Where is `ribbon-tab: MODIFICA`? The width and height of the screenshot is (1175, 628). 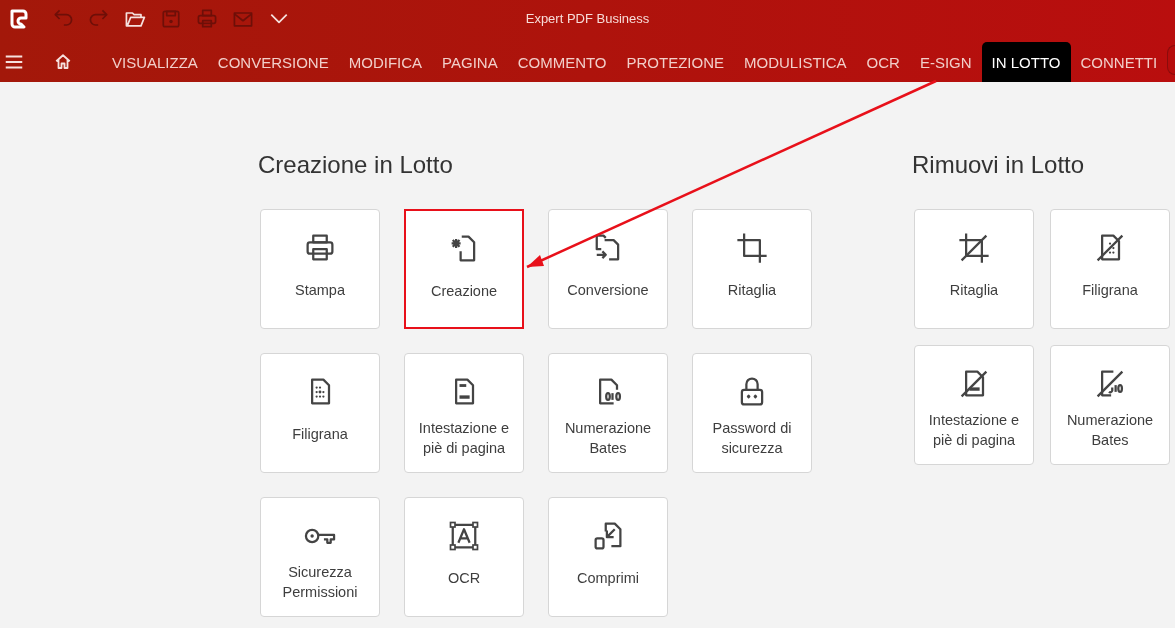 ribbon-tab: MODIFICA is located at coordinates (385, 62).